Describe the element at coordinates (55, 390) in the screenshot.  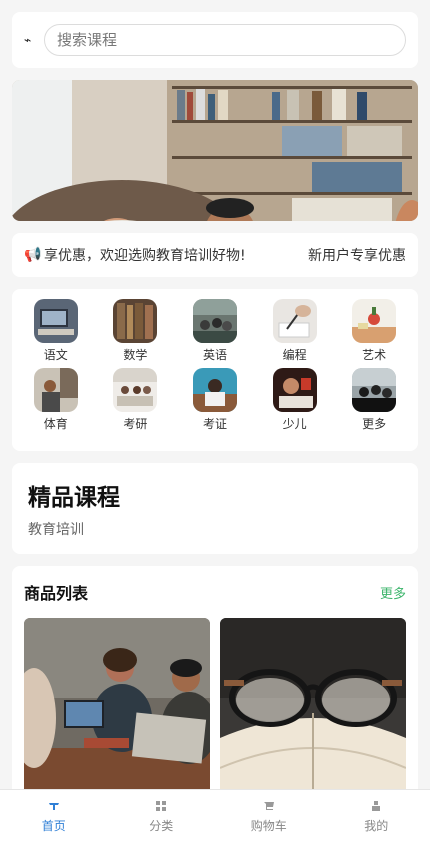
I see `sports-thumb-icon` at that location.